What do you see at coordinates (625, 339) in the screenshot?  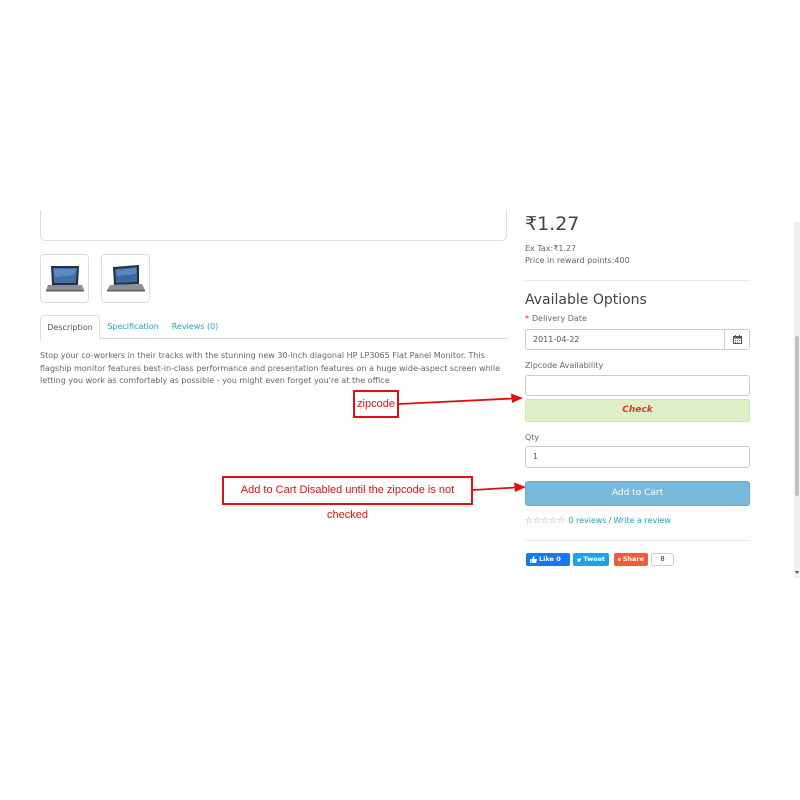 I see `delivery-date-input: 2011-04-22` at bounding box center [625, 339].